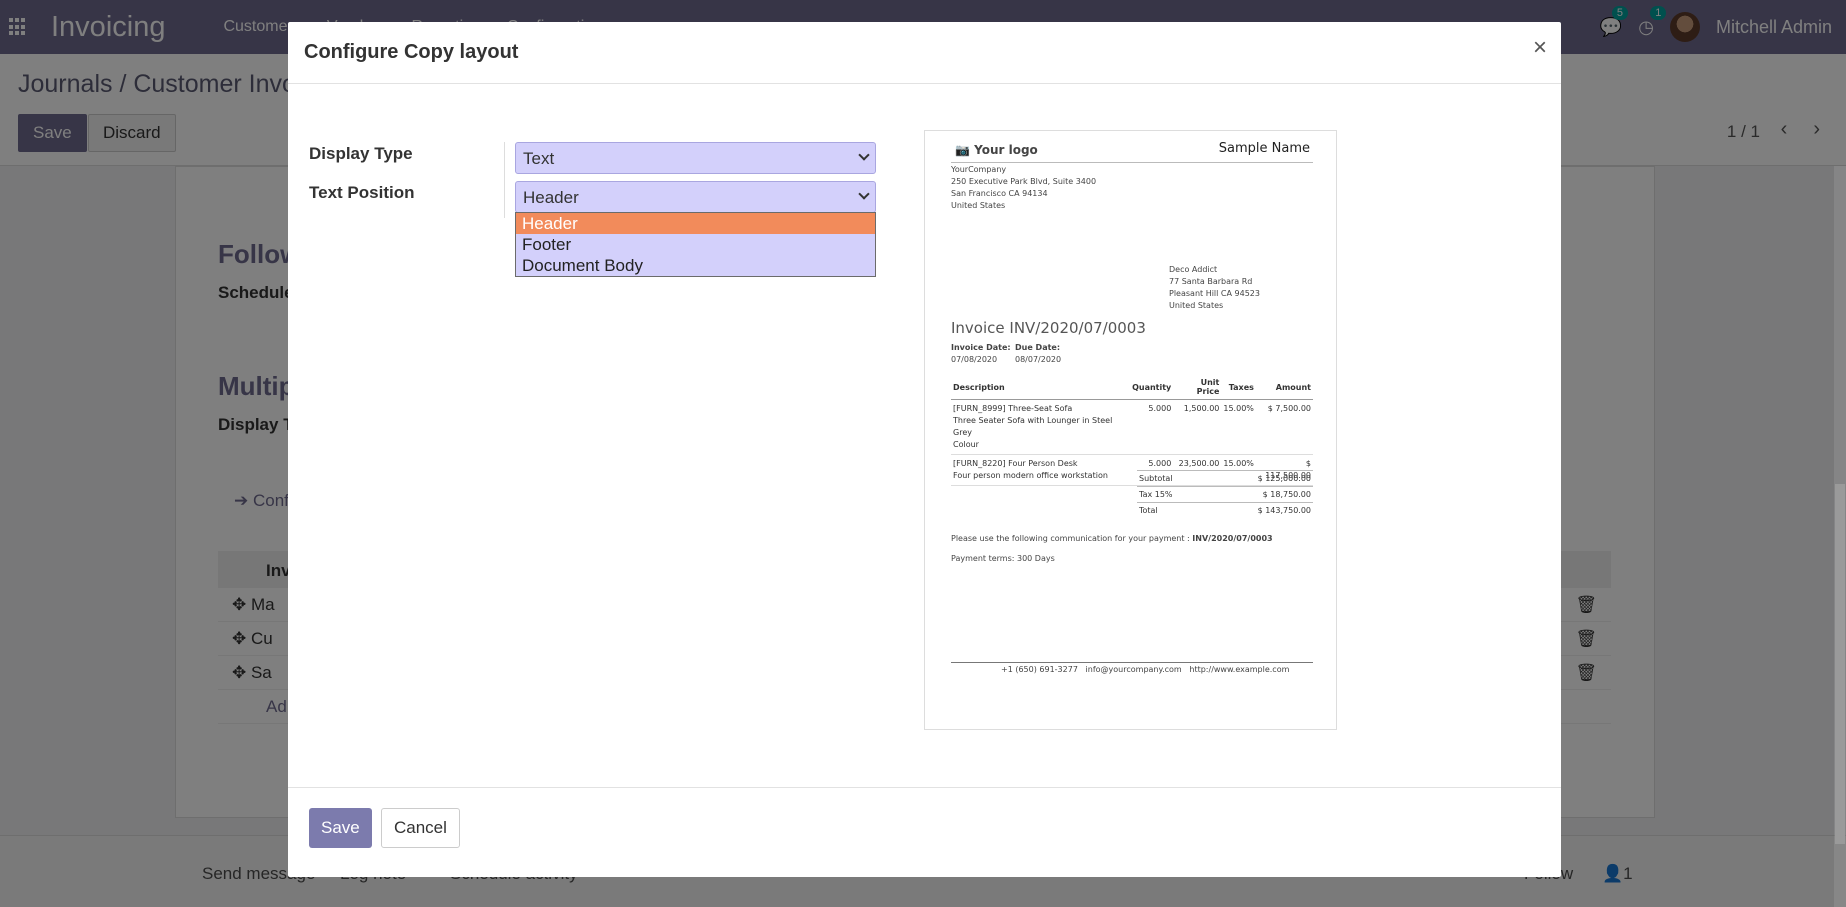 Image resolution: width=1846 pixels, height=907 pixels. I want to click on display-type-value: Text, so click(539, 158).